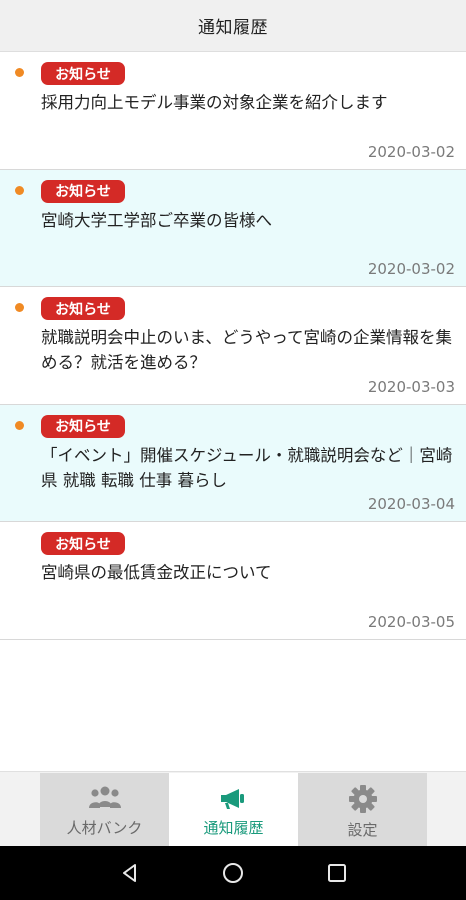 The height and width of the screenshot is (900, 466). What do you see at coordinates (156, 572) in the screenshot?
I see `notification-title: 宮崎県の最低賃金改正について` at bounding box center [156, 572].